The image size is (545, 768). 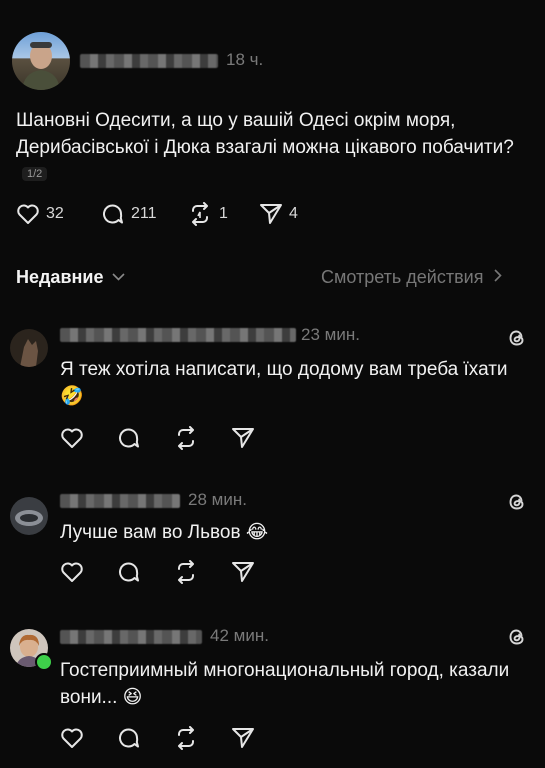 I want to click on comment-time: 28 мин., so click(x=217, y=499).